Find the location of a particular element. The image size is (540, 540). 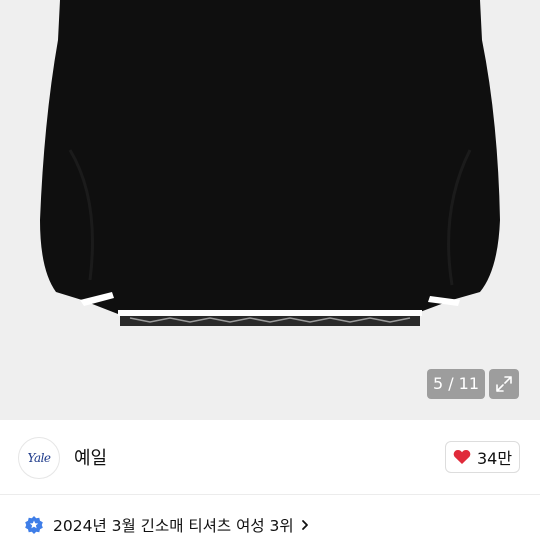

heart-icon is located at coordinates (462, 457).